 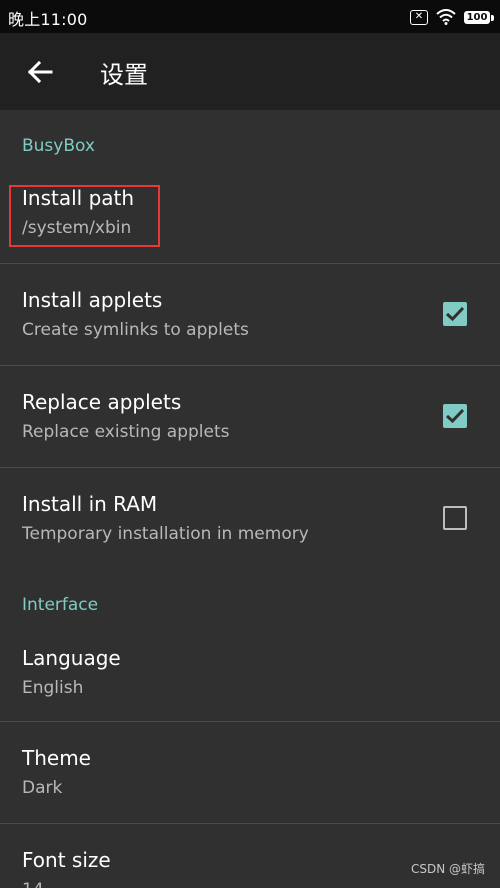 What do you see at coordinates (71, 658) in the screenshot?
I see `pref-title: Language` at bounding box center [71, 658].